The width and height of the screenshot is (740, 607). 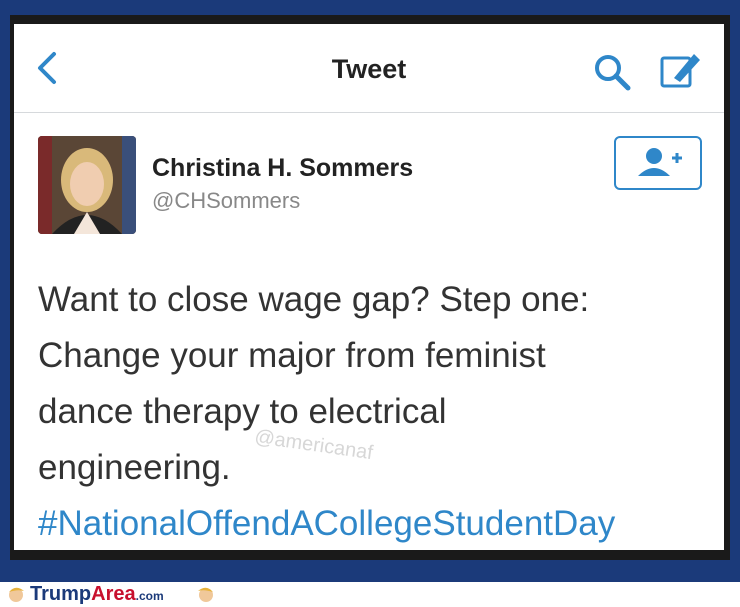 What do you see at coordinates (292, 355) in the screenshot?
I see `tweet-line: Change your major from feminist` at bounding box center [292, 355].